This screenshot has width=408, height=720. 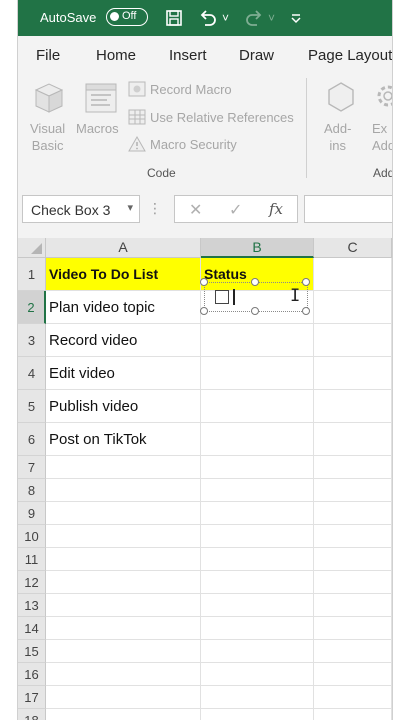 What do you see at coordinates (353, 439) in the screenshot?
I see `cell-c6` at bounding box center [353, 439].